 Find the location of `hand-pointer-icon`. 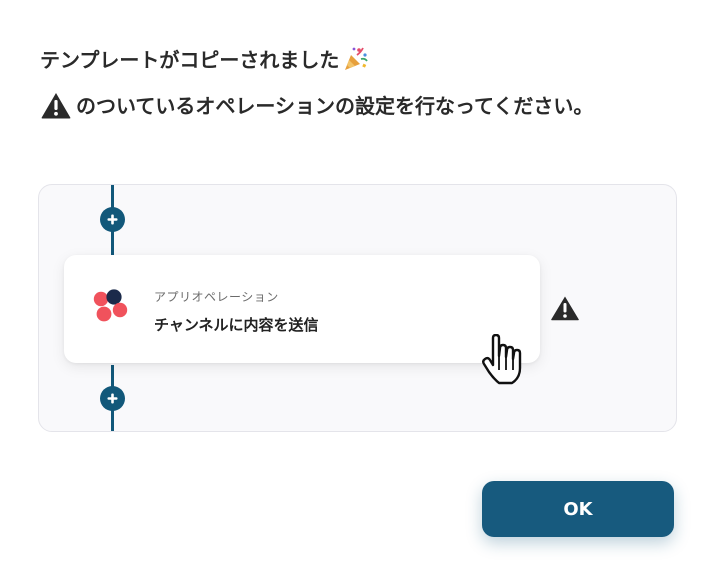

hand-pointer-icon is located at coordinates (502, 359).